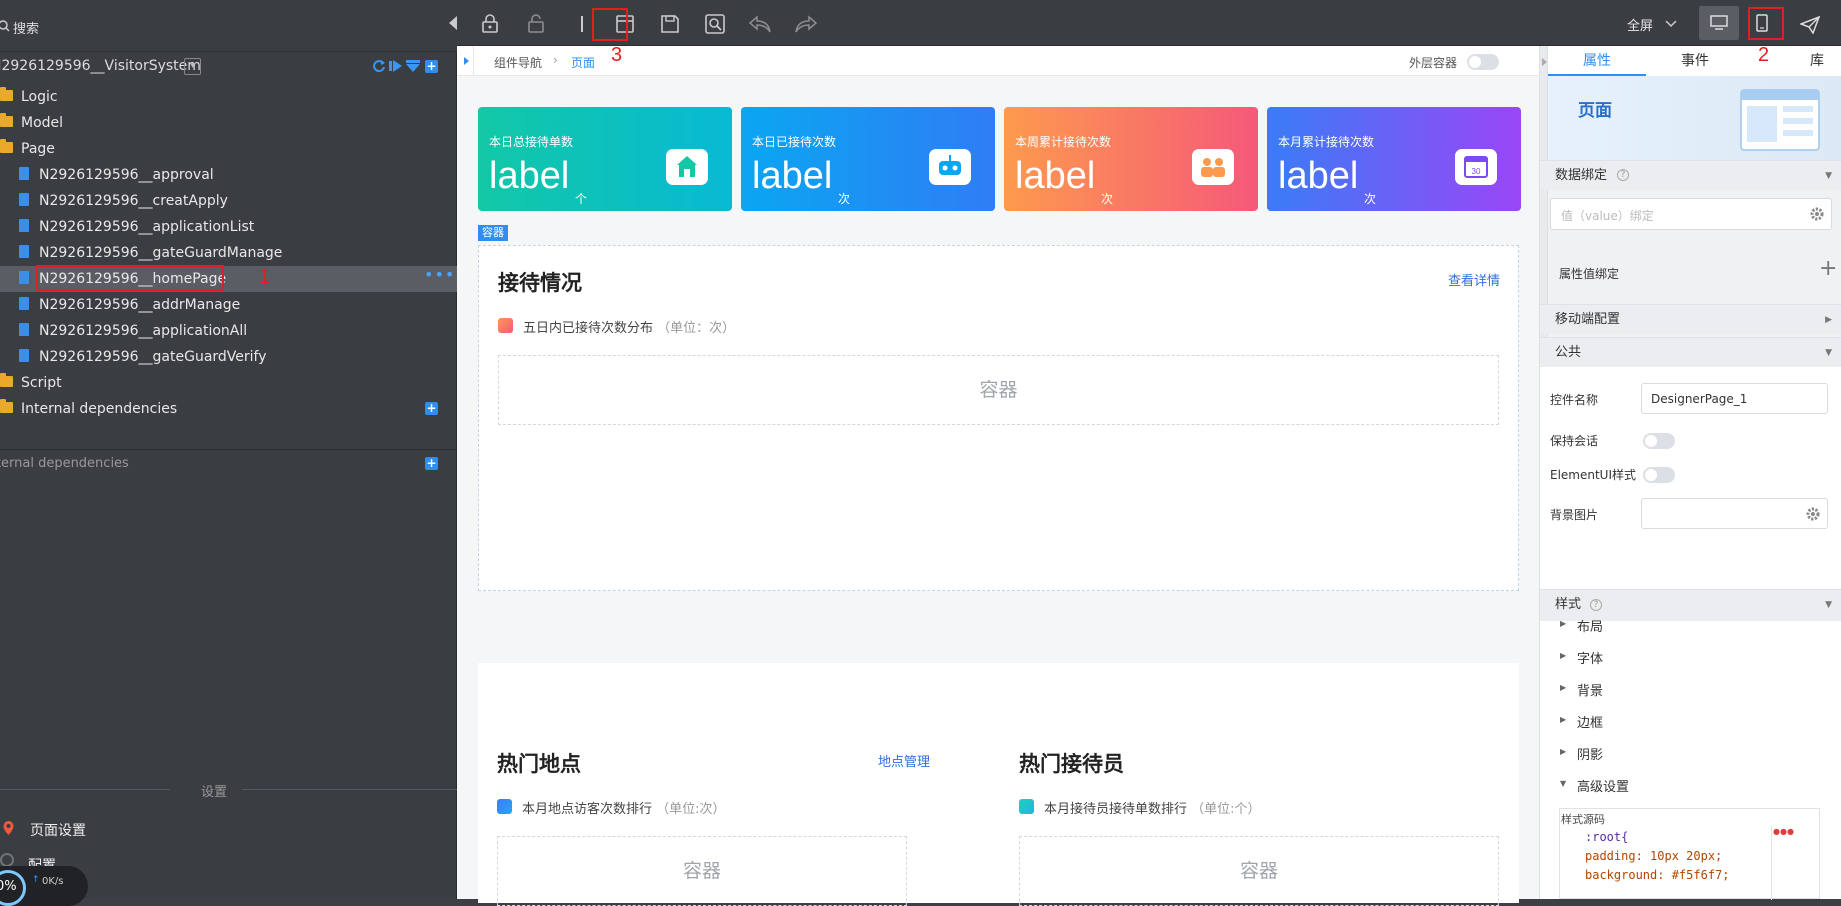 The image size is (1841, 906). What do you see at coordinates (228, 253) in the screenshot?
I see `tree-item: N2926129596__gateGuardManage` at bounding box center [228, 253].